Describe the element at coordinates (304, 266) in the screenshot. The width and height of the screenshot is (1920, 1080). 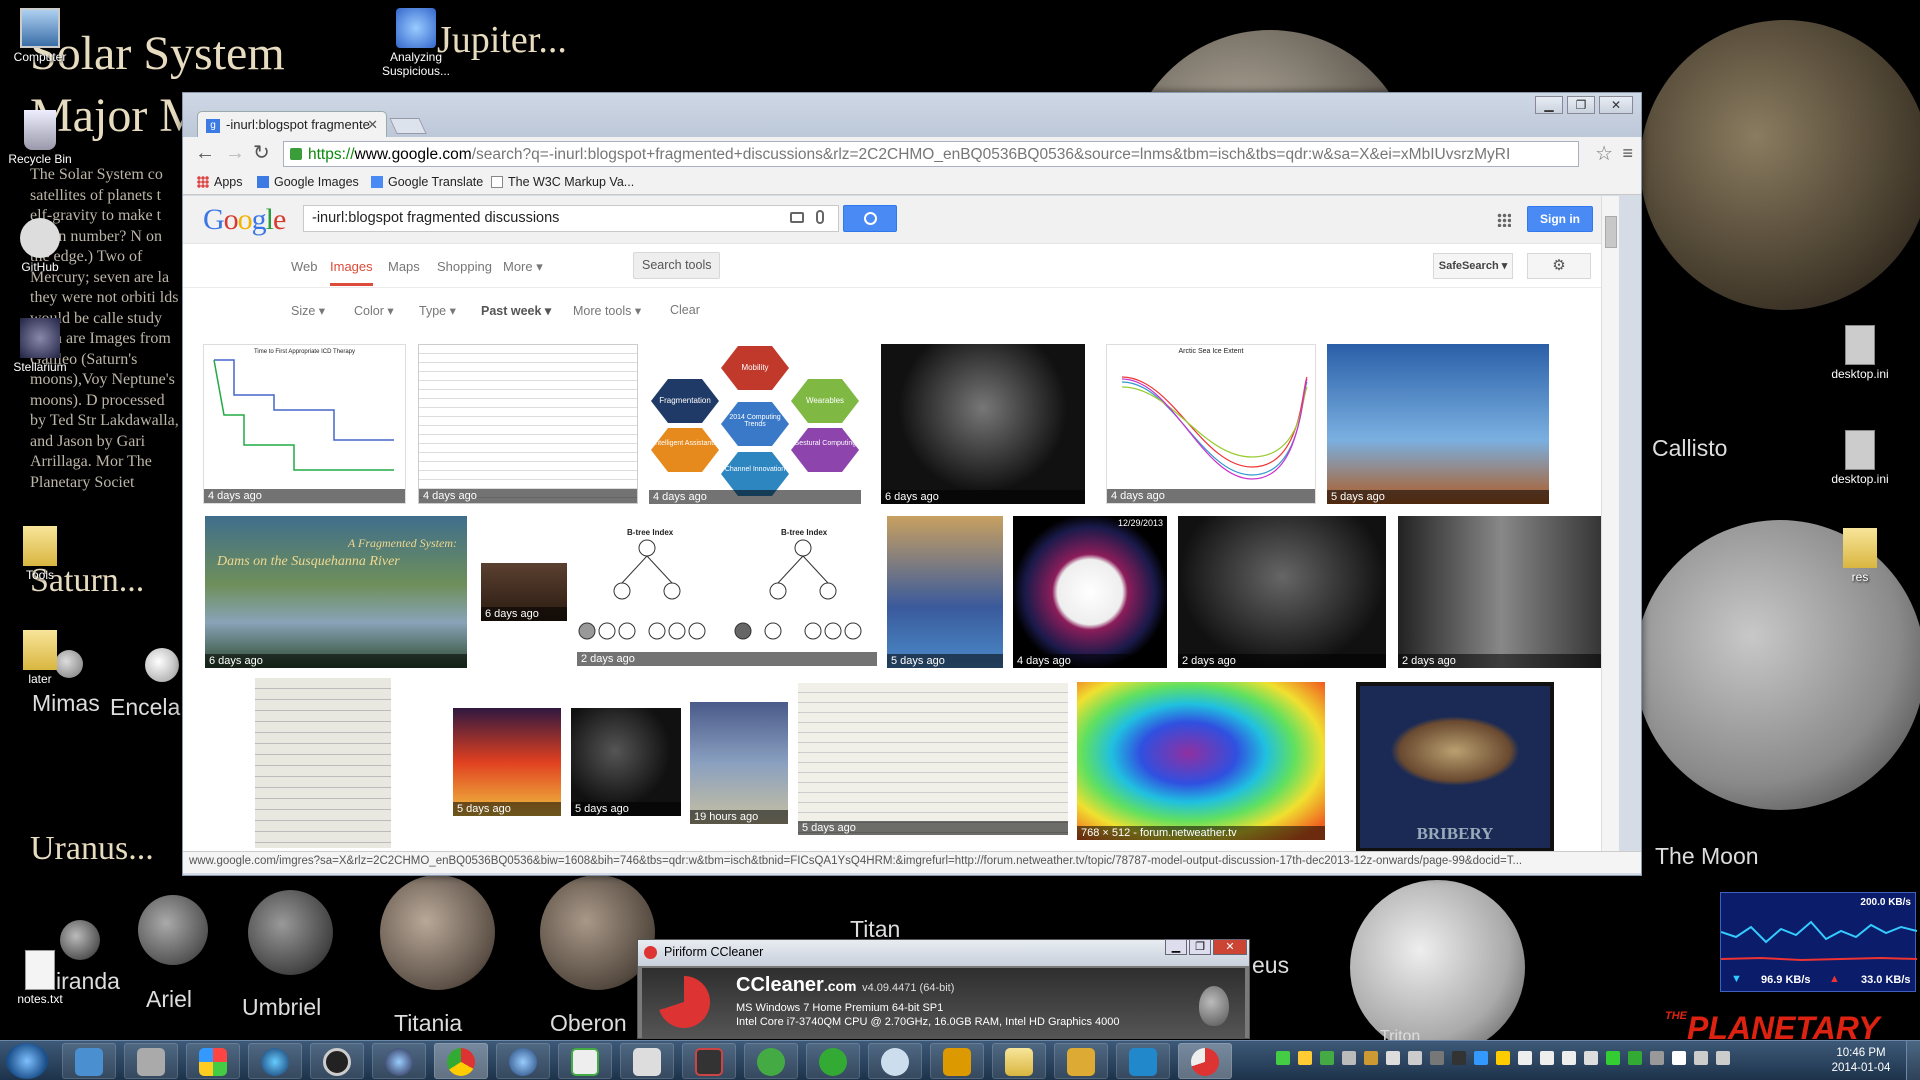
I see `tab-web: Web` at that location.